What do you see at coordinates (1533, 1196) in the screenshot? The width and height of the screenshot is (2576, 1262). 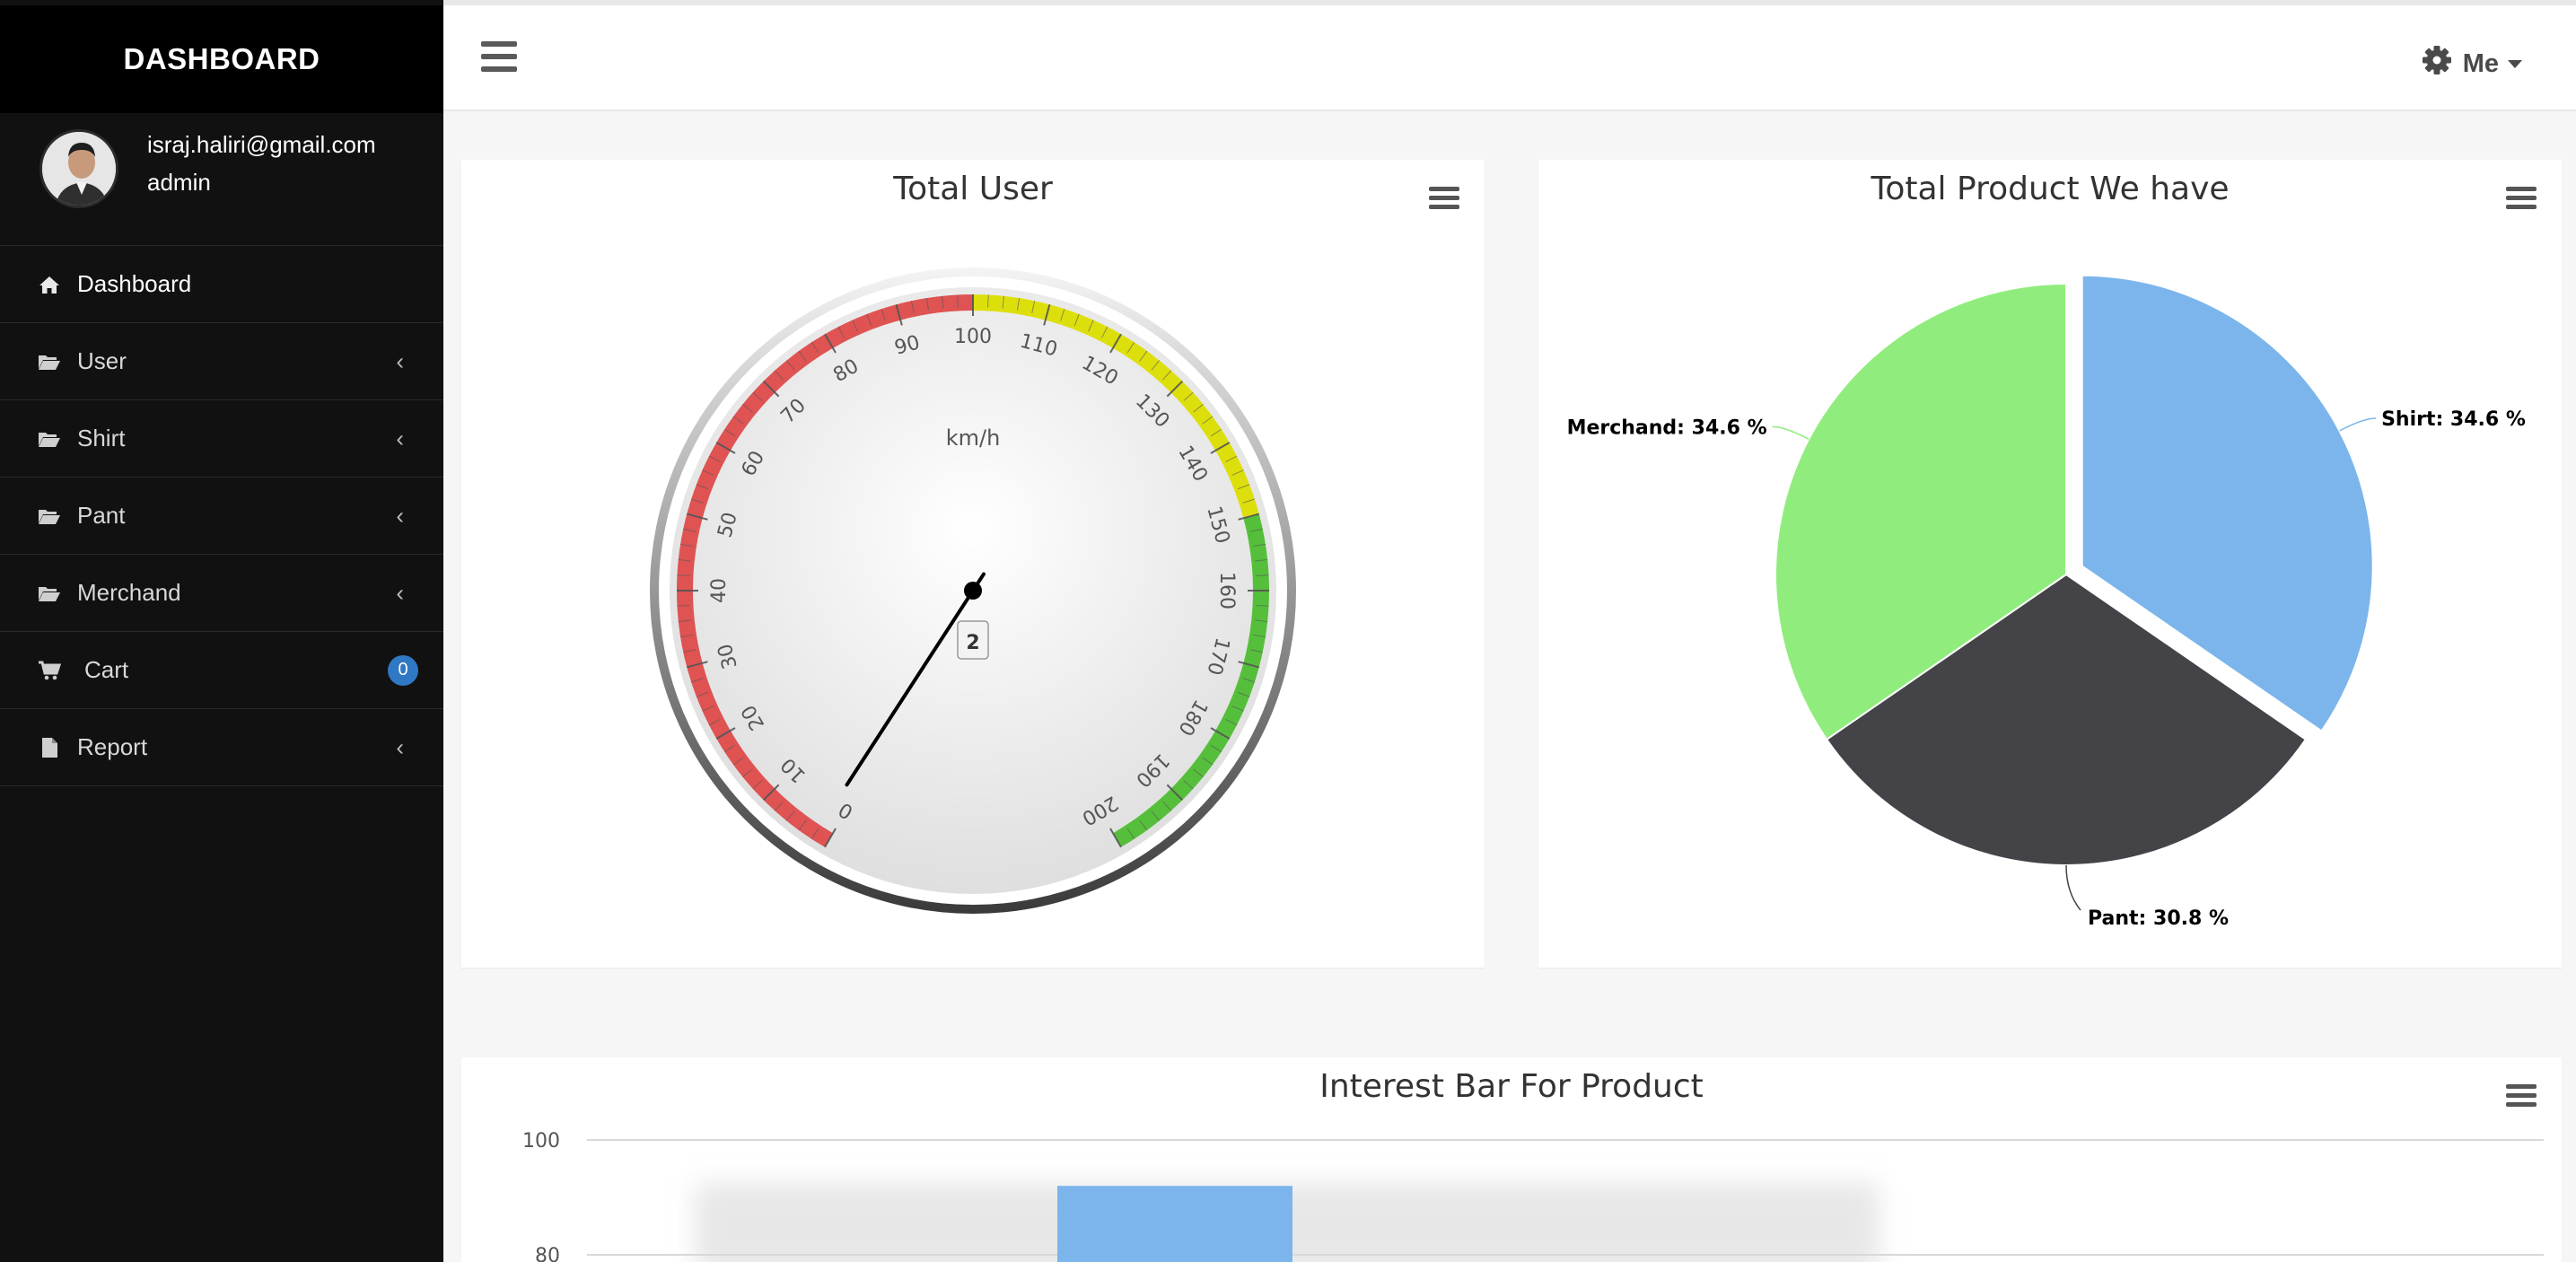 I see `bar-chart: 100 80` at bounding box center [1533, 1196].